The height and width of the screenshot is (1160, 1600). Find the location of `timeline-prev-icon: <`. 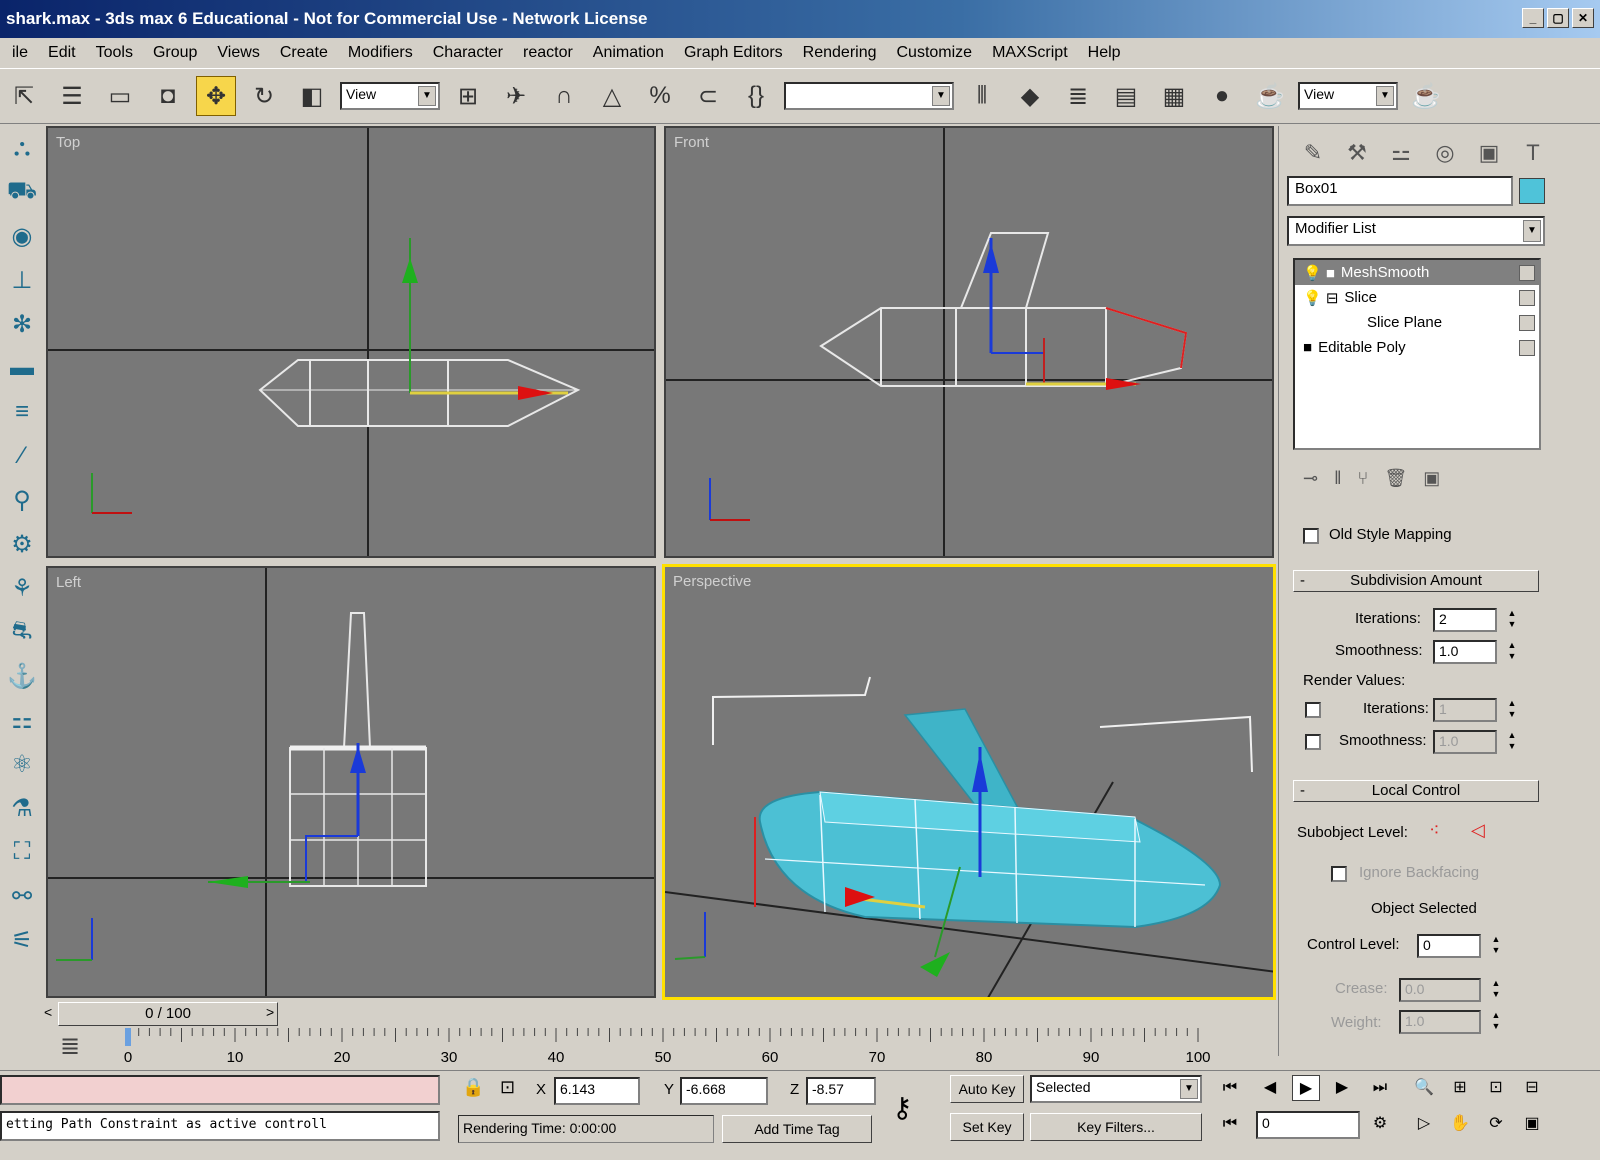

timeline-prev-icon: < is located at coordinates (48, 1012).